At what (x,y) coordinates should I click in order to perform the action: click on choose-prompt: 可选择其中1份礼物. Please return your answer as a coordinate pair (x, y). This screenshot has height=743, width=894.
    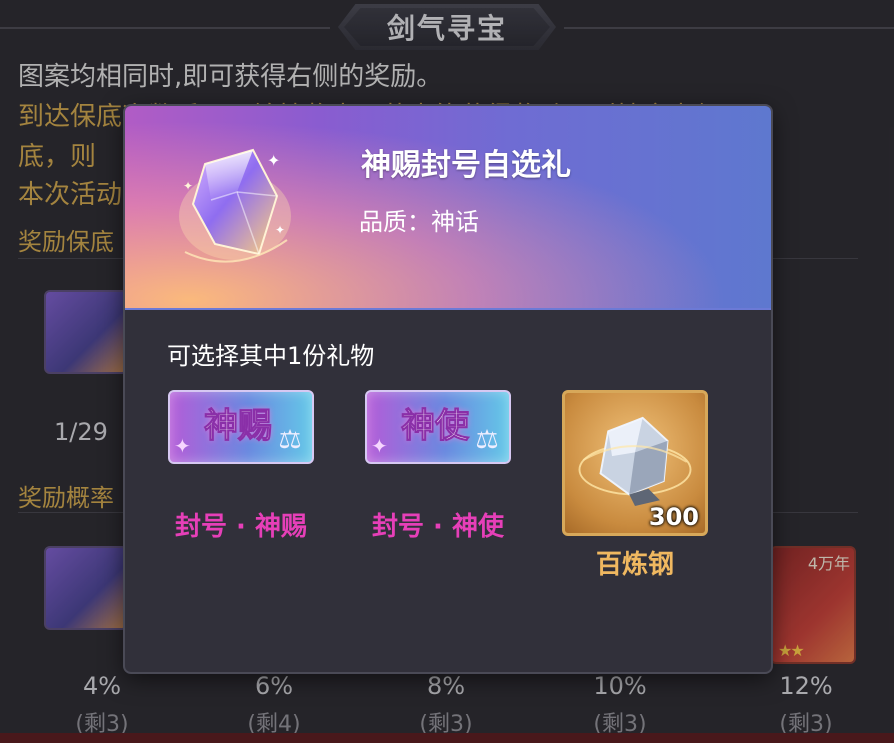
    Looking at the image, I should click on (271, 356).